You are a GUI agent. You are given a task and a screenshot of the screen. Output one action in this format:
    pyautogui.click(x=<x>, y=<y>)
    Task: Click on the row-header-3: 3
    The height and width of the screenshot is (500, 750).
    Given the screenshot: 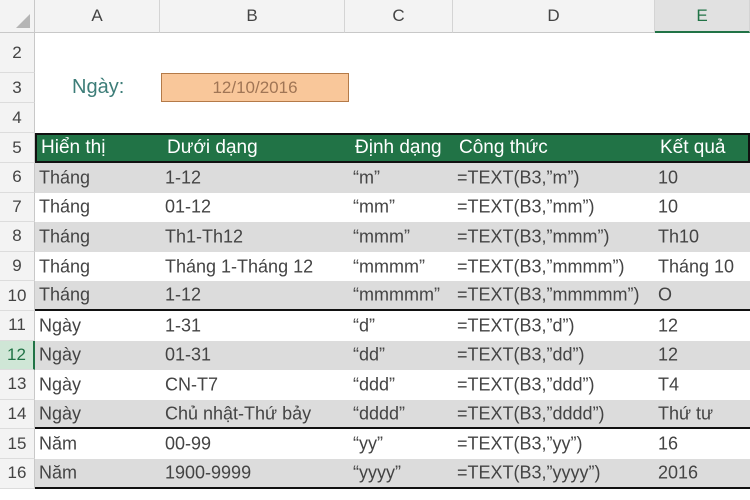 What is the action you would take?
    pyautogui.click(x=17, y=88)
    